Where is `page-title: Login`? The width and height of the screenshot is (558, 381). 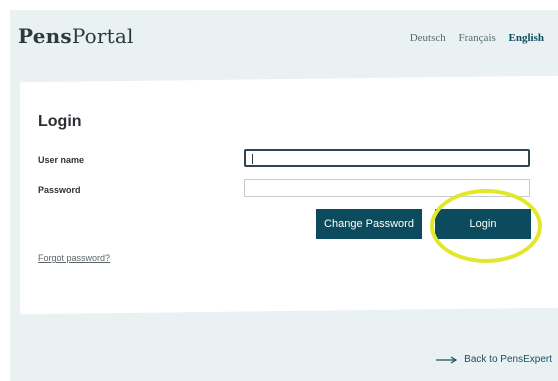 page-title: Login is located at coordinates (60, 121).